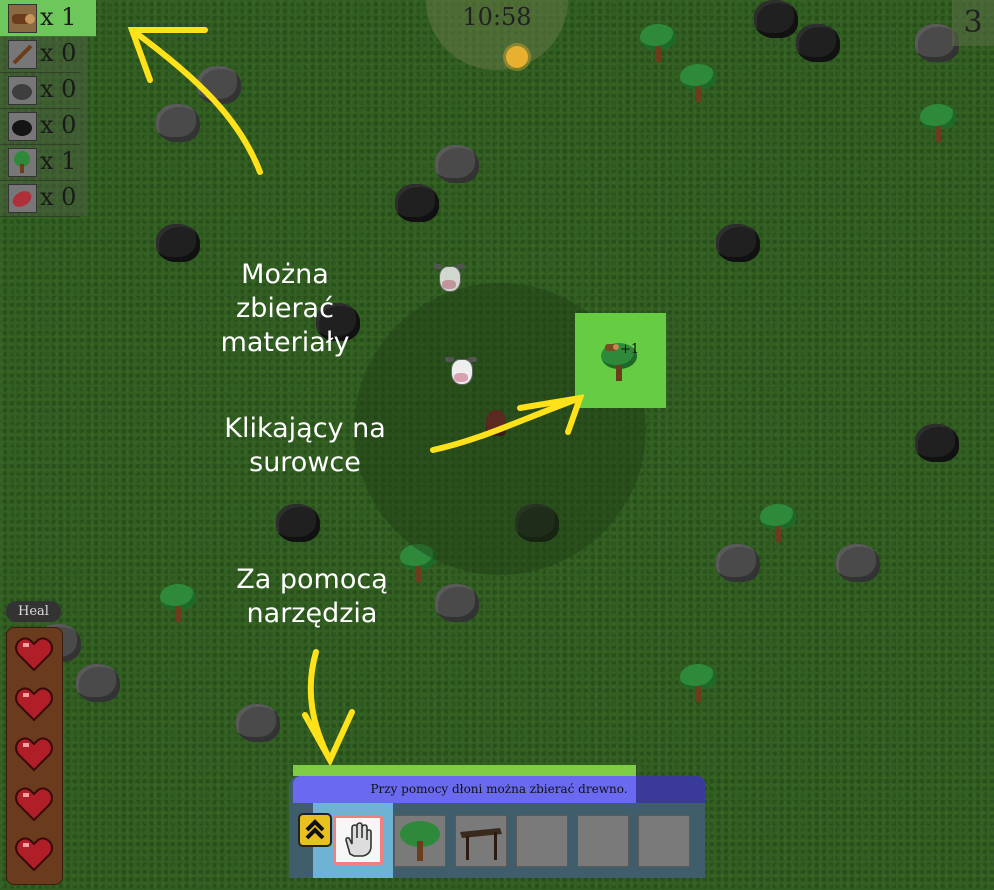 This screenshot has width=994, height=890. Describe the element at coordinates (620, 360) in the screenshot. I see `selected-tree-tile: +1` at that location.